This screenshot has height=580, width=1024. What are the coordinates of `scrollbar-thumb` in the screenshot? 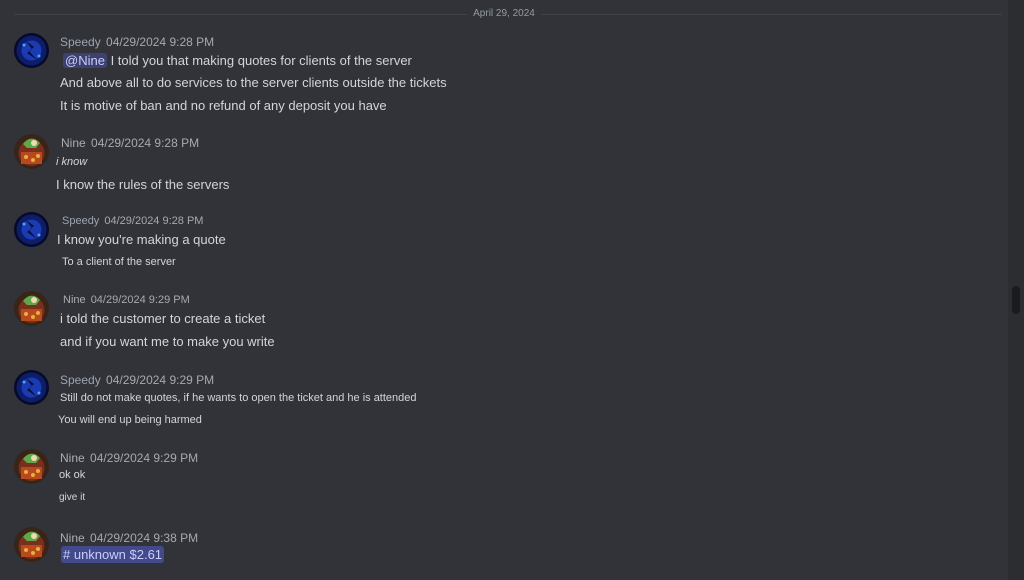 It's located at (1016, 300).